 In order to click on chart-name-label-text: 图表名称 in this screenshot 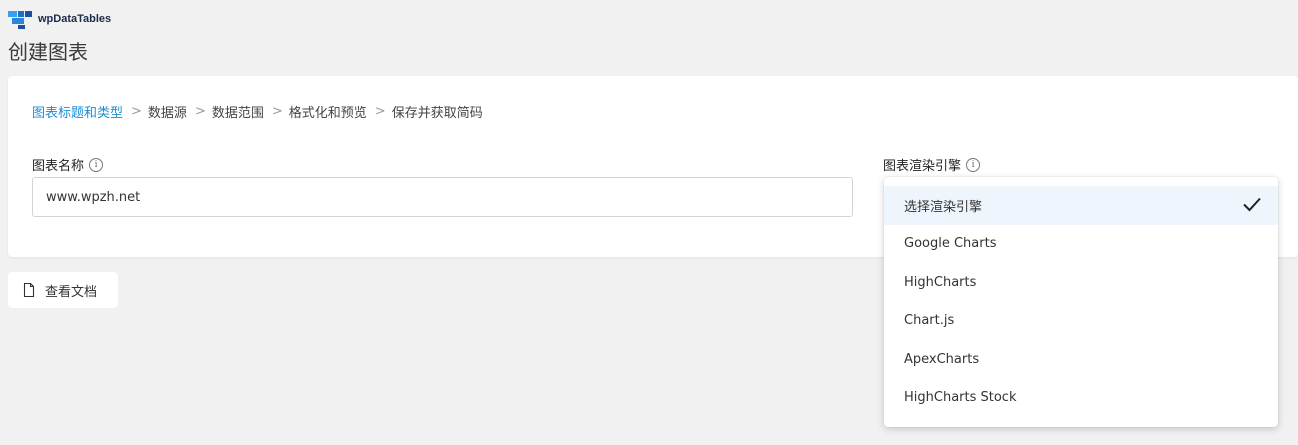, I will do `click(58, 166)`.